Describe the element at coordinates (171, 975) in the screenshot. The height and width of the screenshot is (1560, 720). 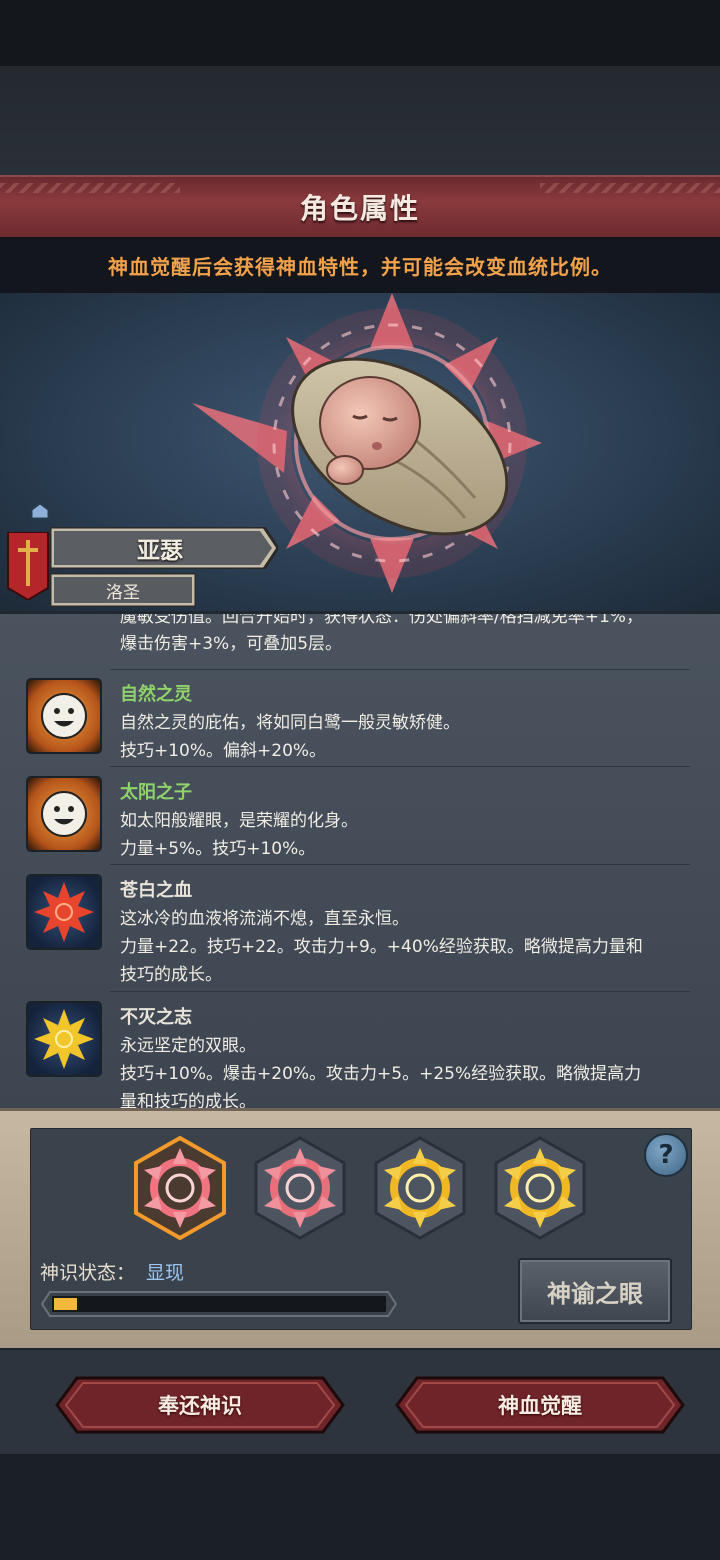
I see `trait-desc: 技巧的成长。` at that location.